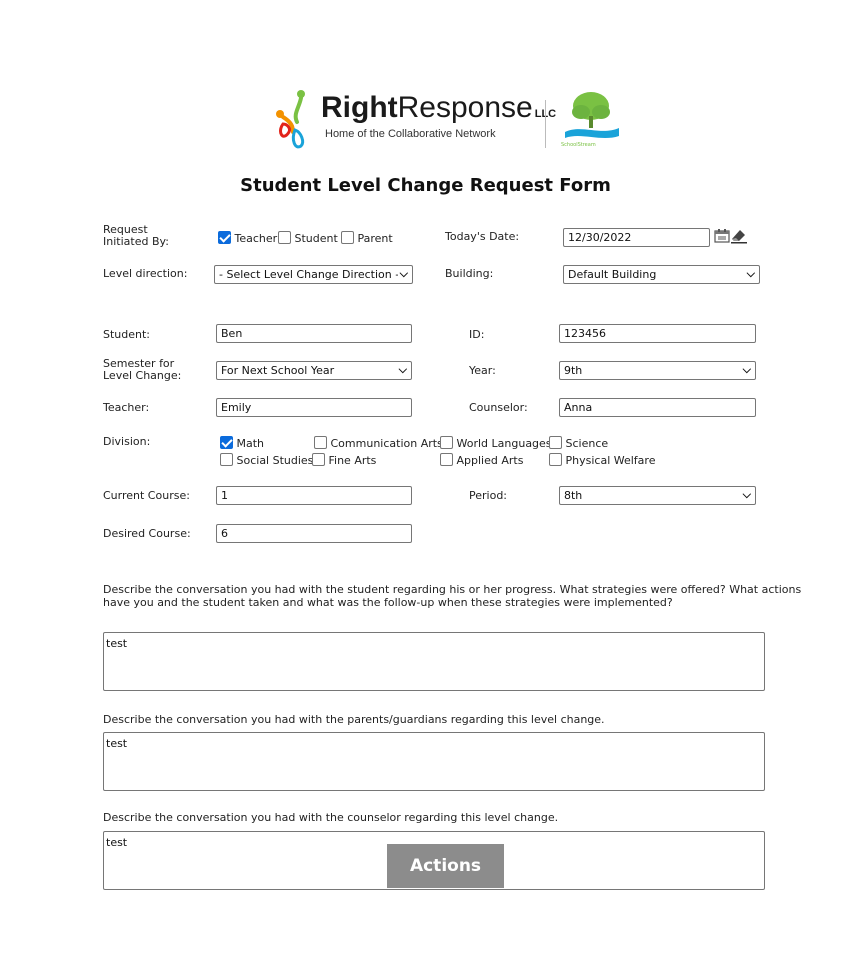 The width and height of the screenshot is (851, 969). I want to click on teacher-input: Emily, so click(314, 407).